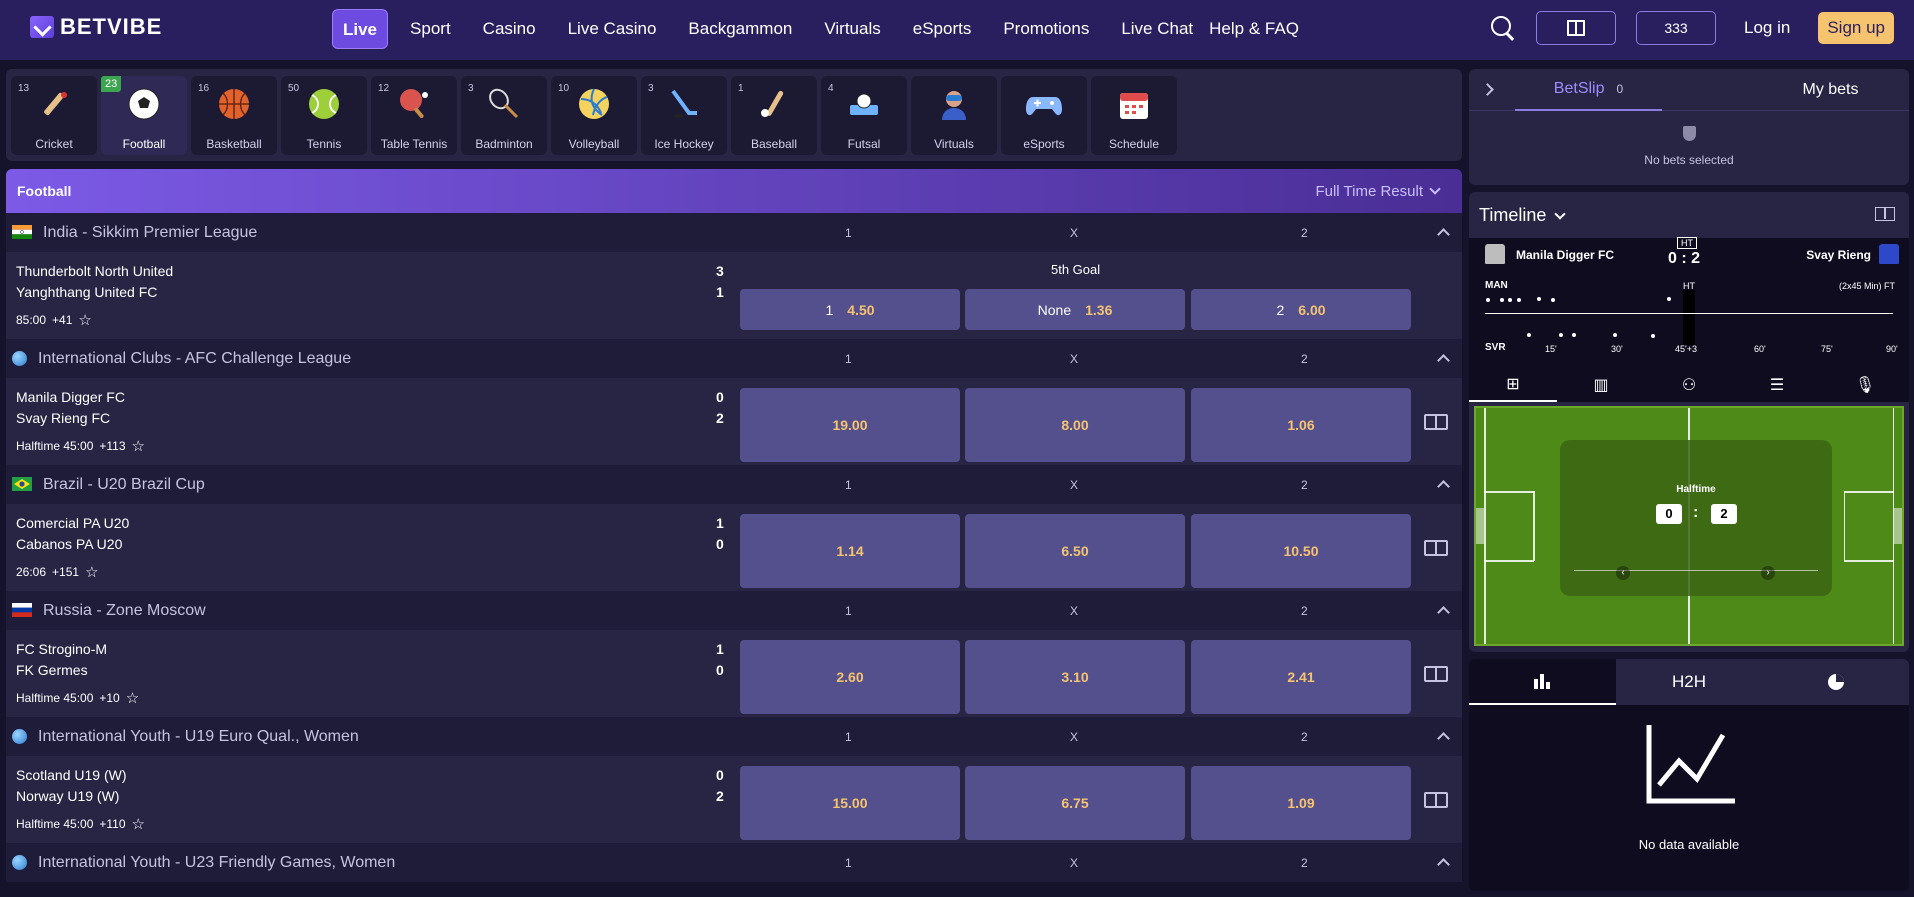  Describe the element at coordinates (1503, 28) in the screenshot. I see `search-icon` at that location.